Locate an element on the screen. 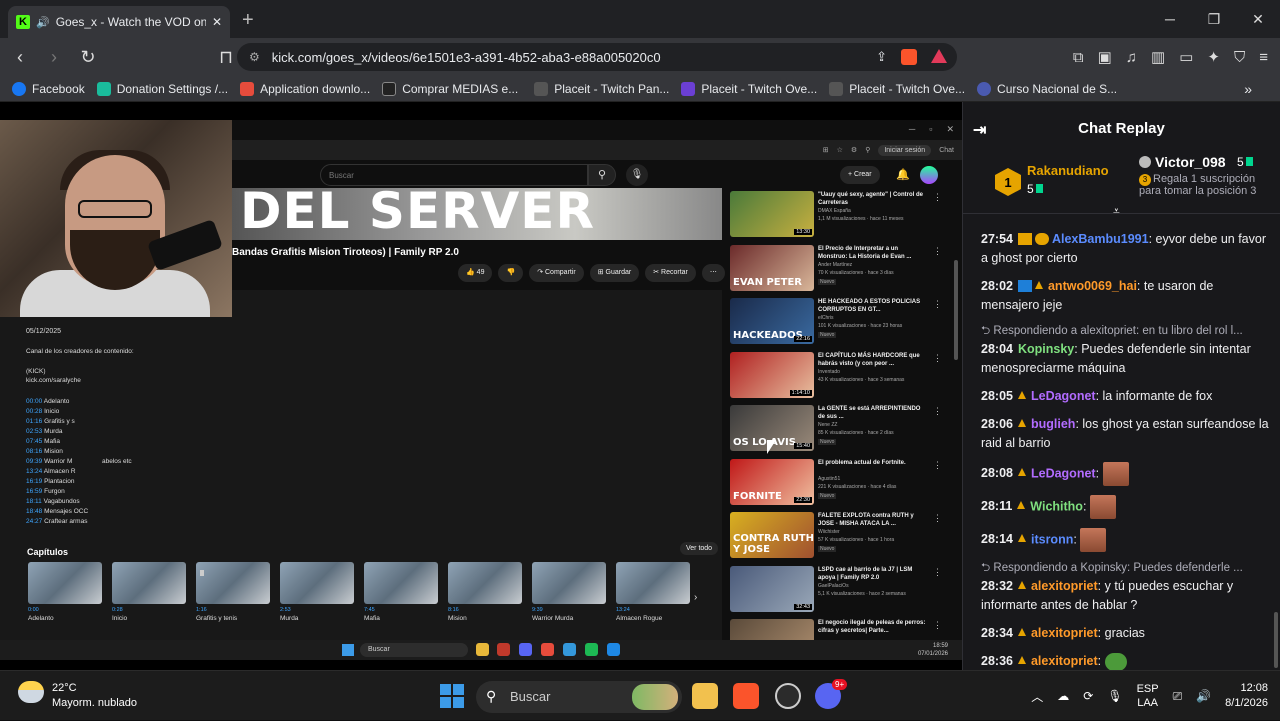 The width and height of the screenshot is (1280, 721). chapter-link: 16:59 Furgon is located at coordinates (45, 491).